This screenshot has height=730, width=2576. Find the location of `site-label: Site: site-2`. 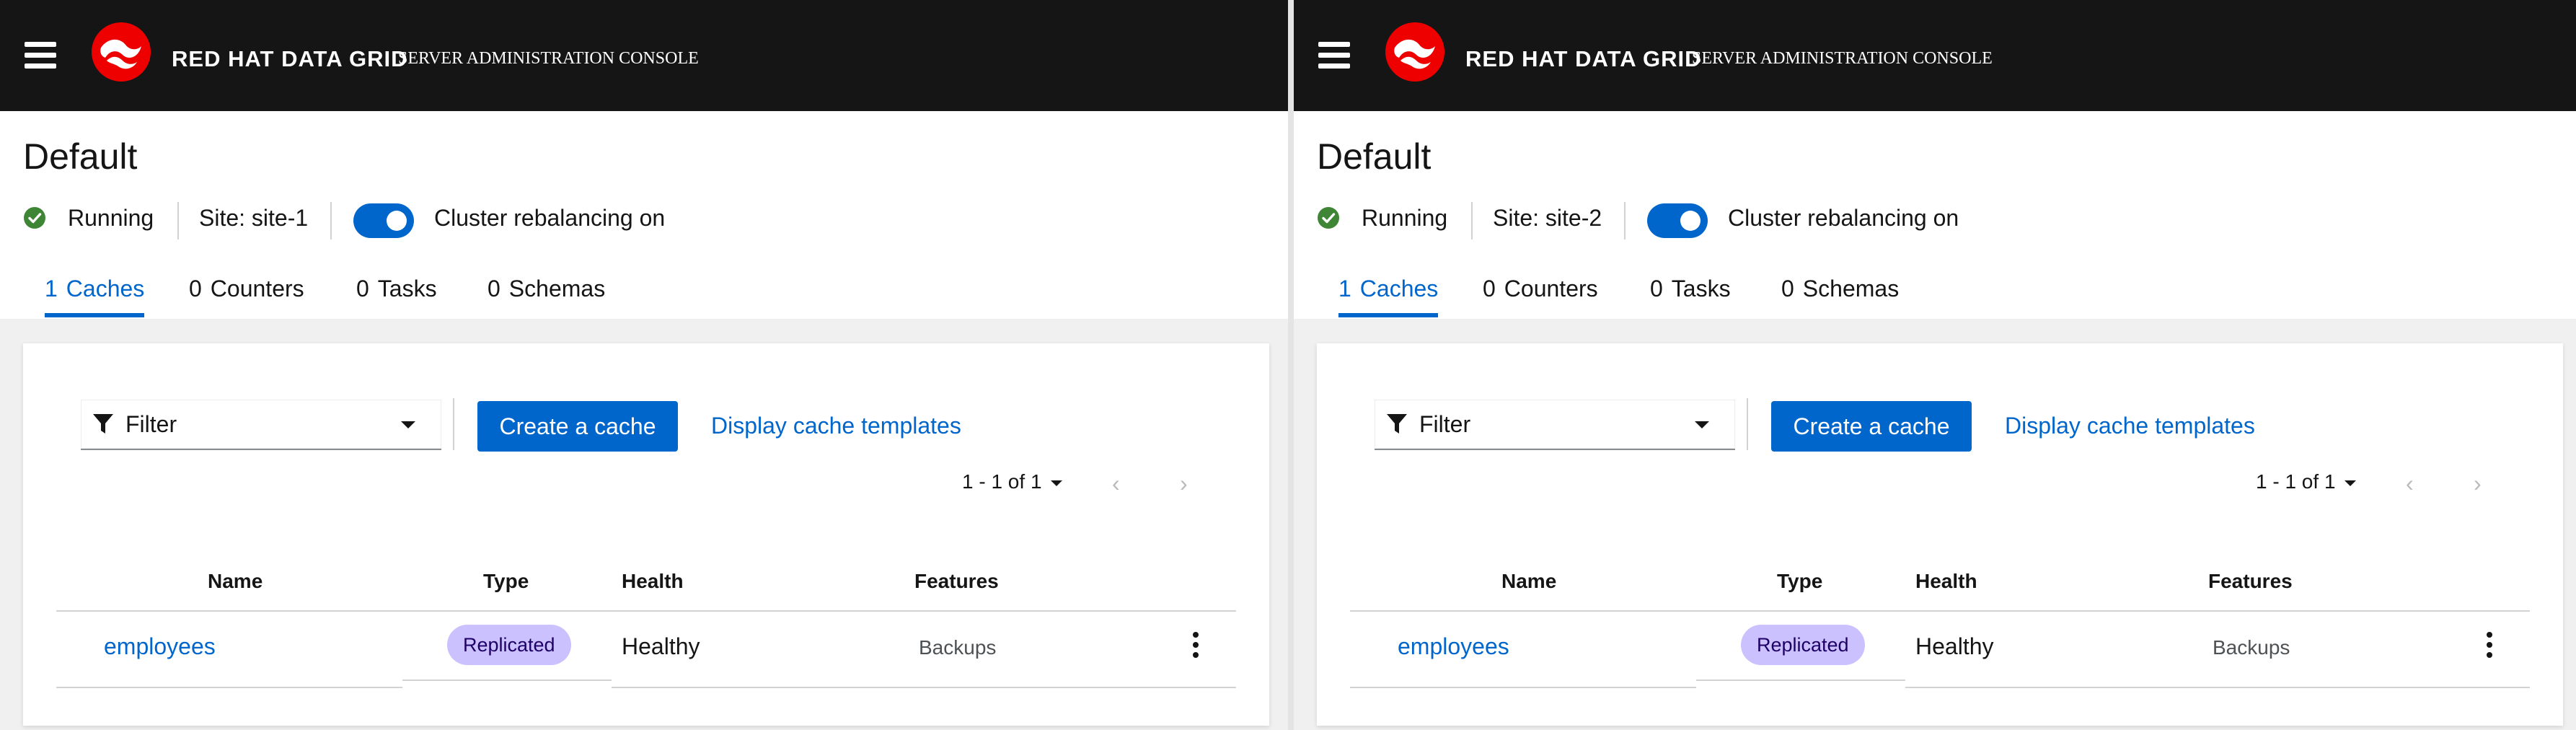

site-label: Site: site-2 is located at coordinates (1547, 218).